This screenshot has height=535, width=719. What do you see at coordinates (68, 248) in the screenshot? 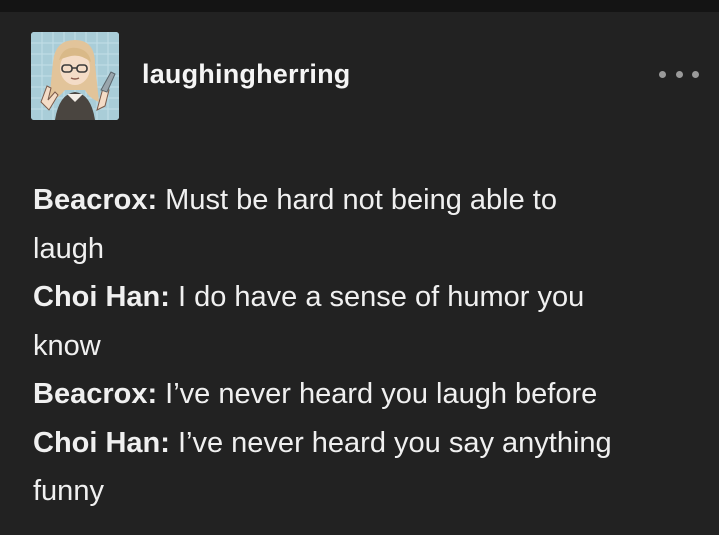
I see `dialogue-text: laugh` at bounding box center [68, 248].